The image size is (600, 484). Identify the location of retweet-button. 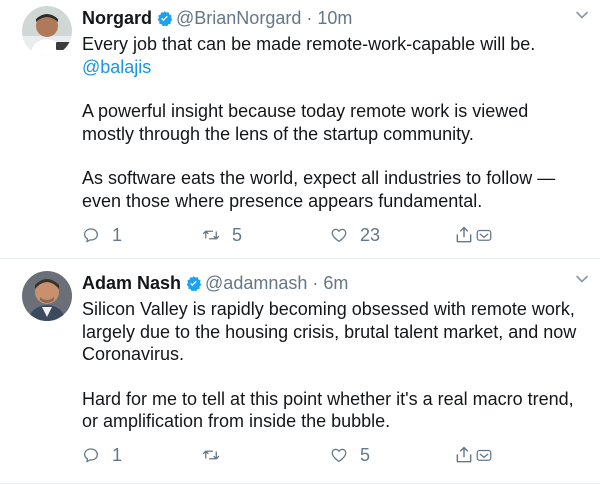
(217, 455).